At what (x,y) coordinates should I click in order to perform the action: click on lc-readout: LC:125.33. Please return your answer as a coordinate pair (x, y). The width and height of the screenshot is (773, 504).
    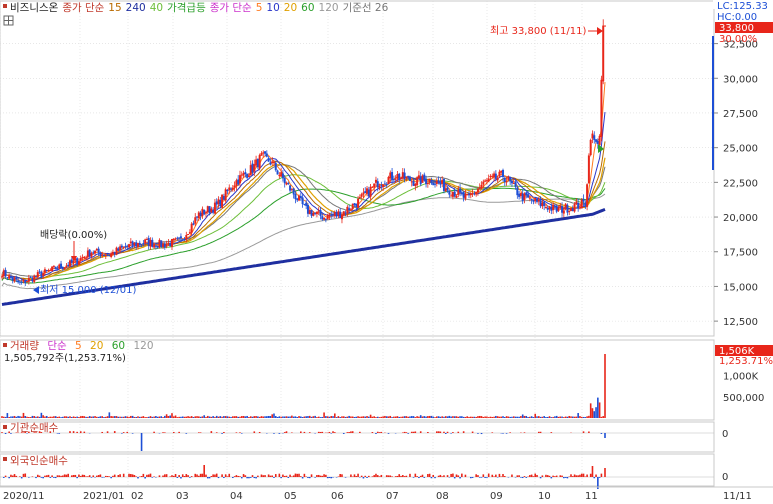
    Looking at the image, I should click on (742, 6).